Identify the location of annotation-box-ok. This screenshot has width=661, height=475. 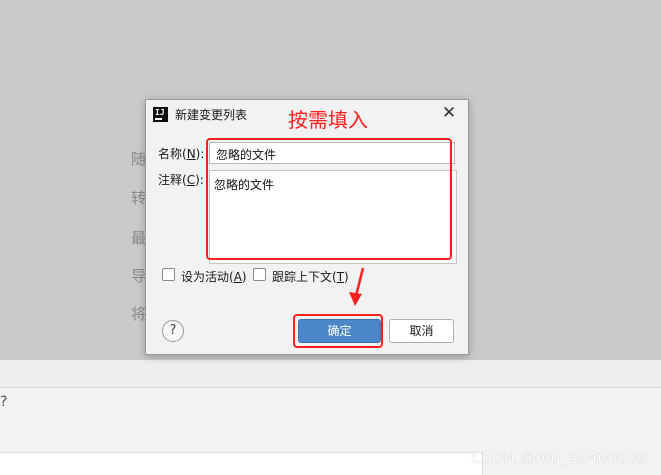
(338, 331).